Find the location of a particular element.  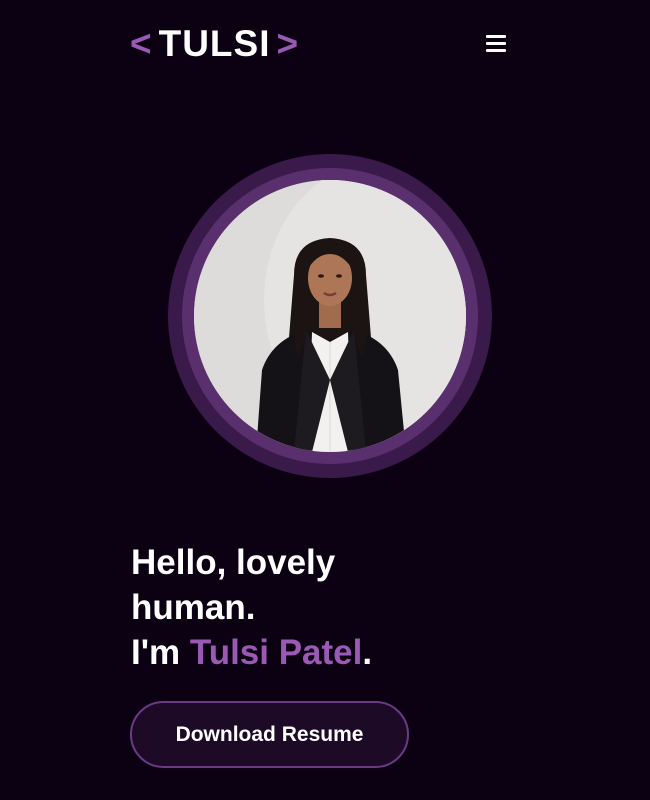

portrait-illustration is located at coordinates (330, 316).